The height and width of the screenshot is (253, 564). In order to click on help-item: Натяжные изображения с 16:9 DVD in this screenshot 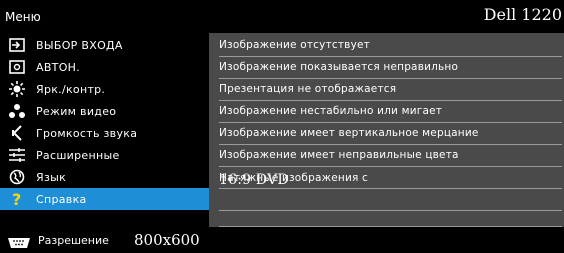, I will do `click(390, 178)`.